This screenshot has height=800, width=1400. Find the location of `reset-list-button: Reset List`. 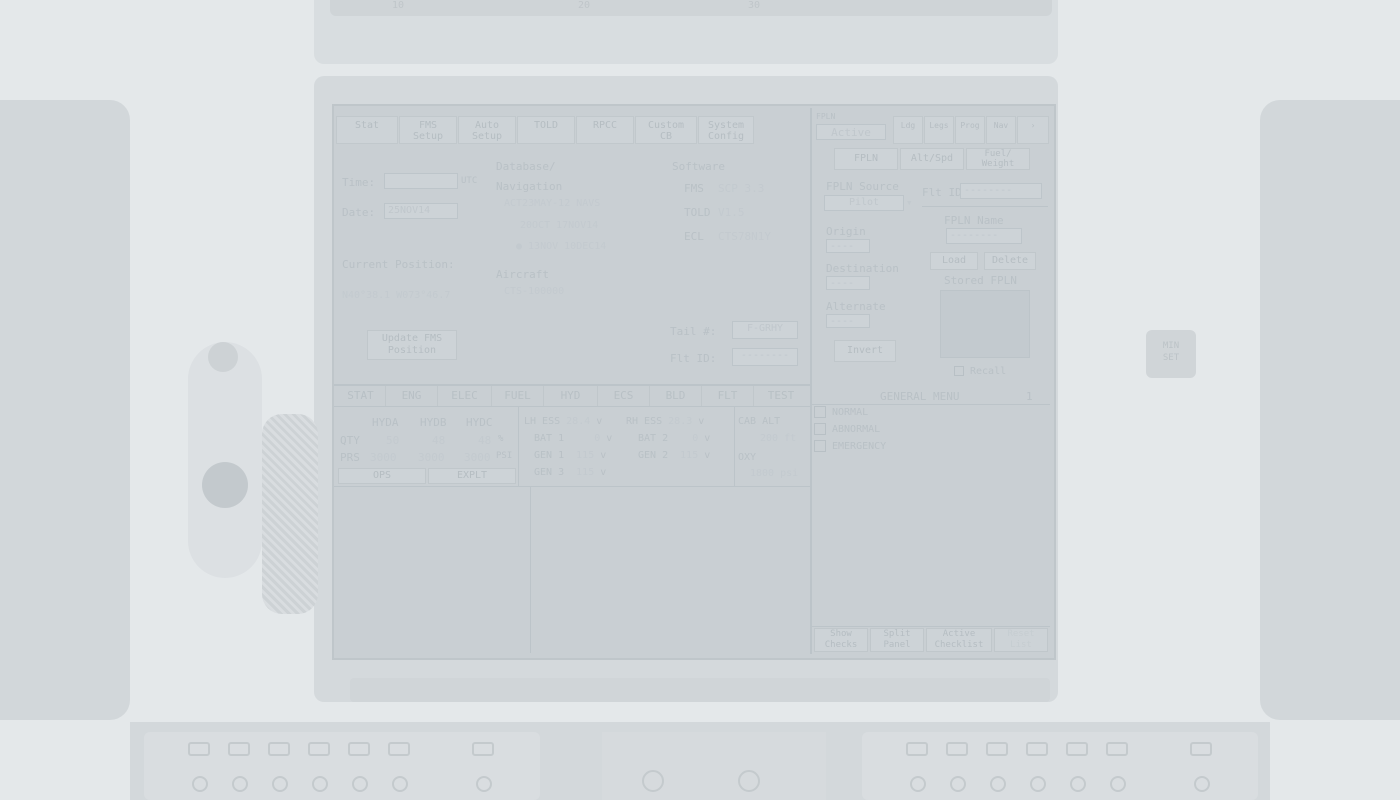

reset-list-button: Reset List is located at coordinates (1021, 640).